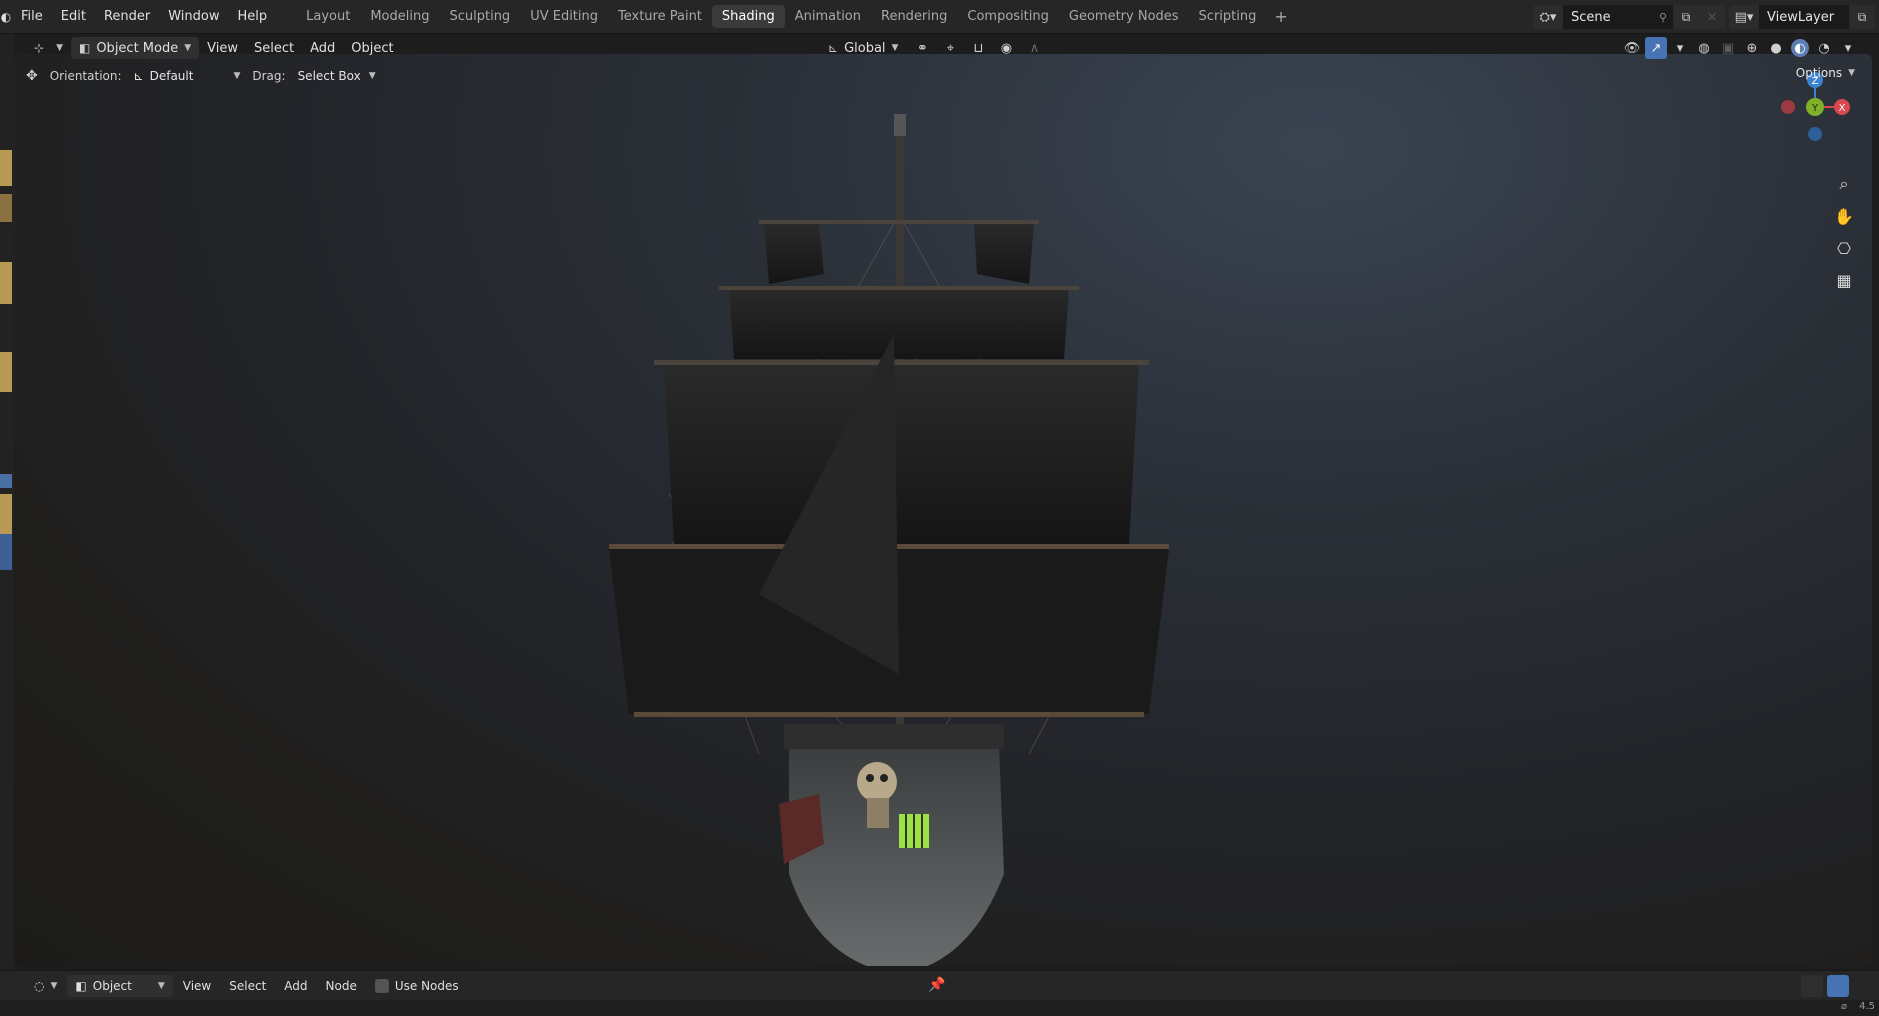 The image size is (1879, 1016). Describe the element at coordinates (48, 48) in the screenshot. I see `editor-type-button: ⊹ ▼` at that location.